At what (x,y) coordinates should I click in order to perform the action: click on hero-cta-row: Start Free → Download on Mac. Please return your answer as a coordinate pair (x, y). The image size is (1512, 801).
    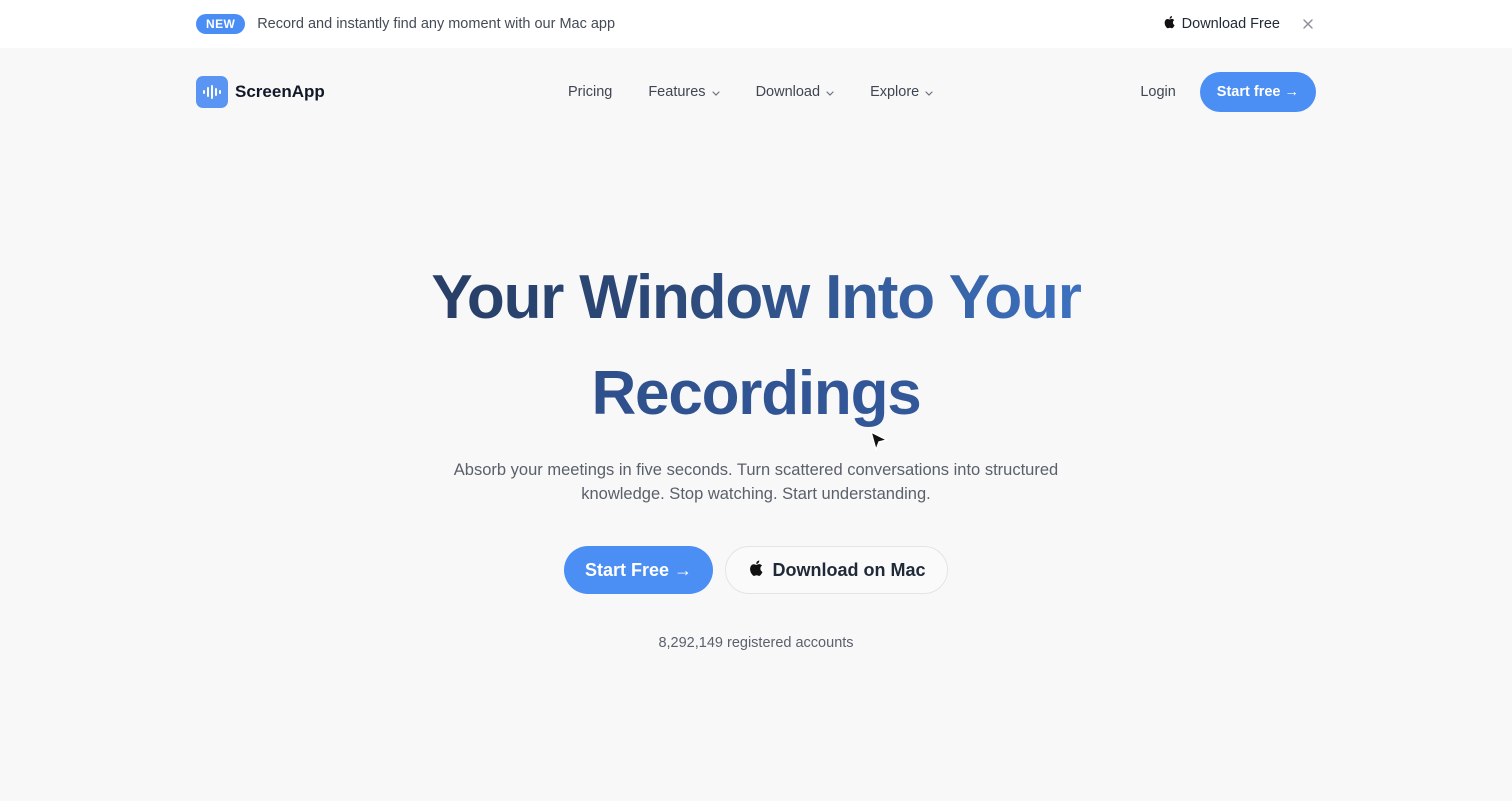
    Looking at the image, I should click on (756, 570).